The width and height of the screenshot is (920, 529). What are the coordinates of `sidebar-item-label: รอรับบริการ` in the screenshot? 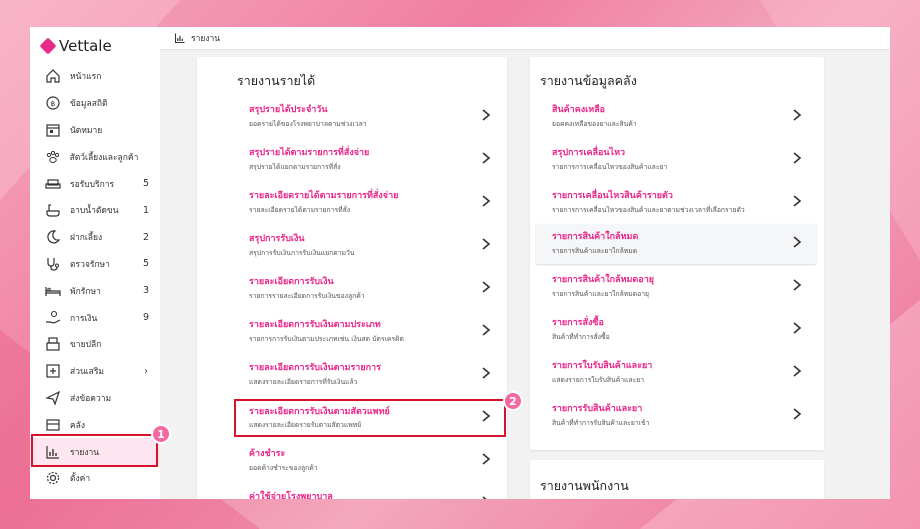 It's located at (92, 184).